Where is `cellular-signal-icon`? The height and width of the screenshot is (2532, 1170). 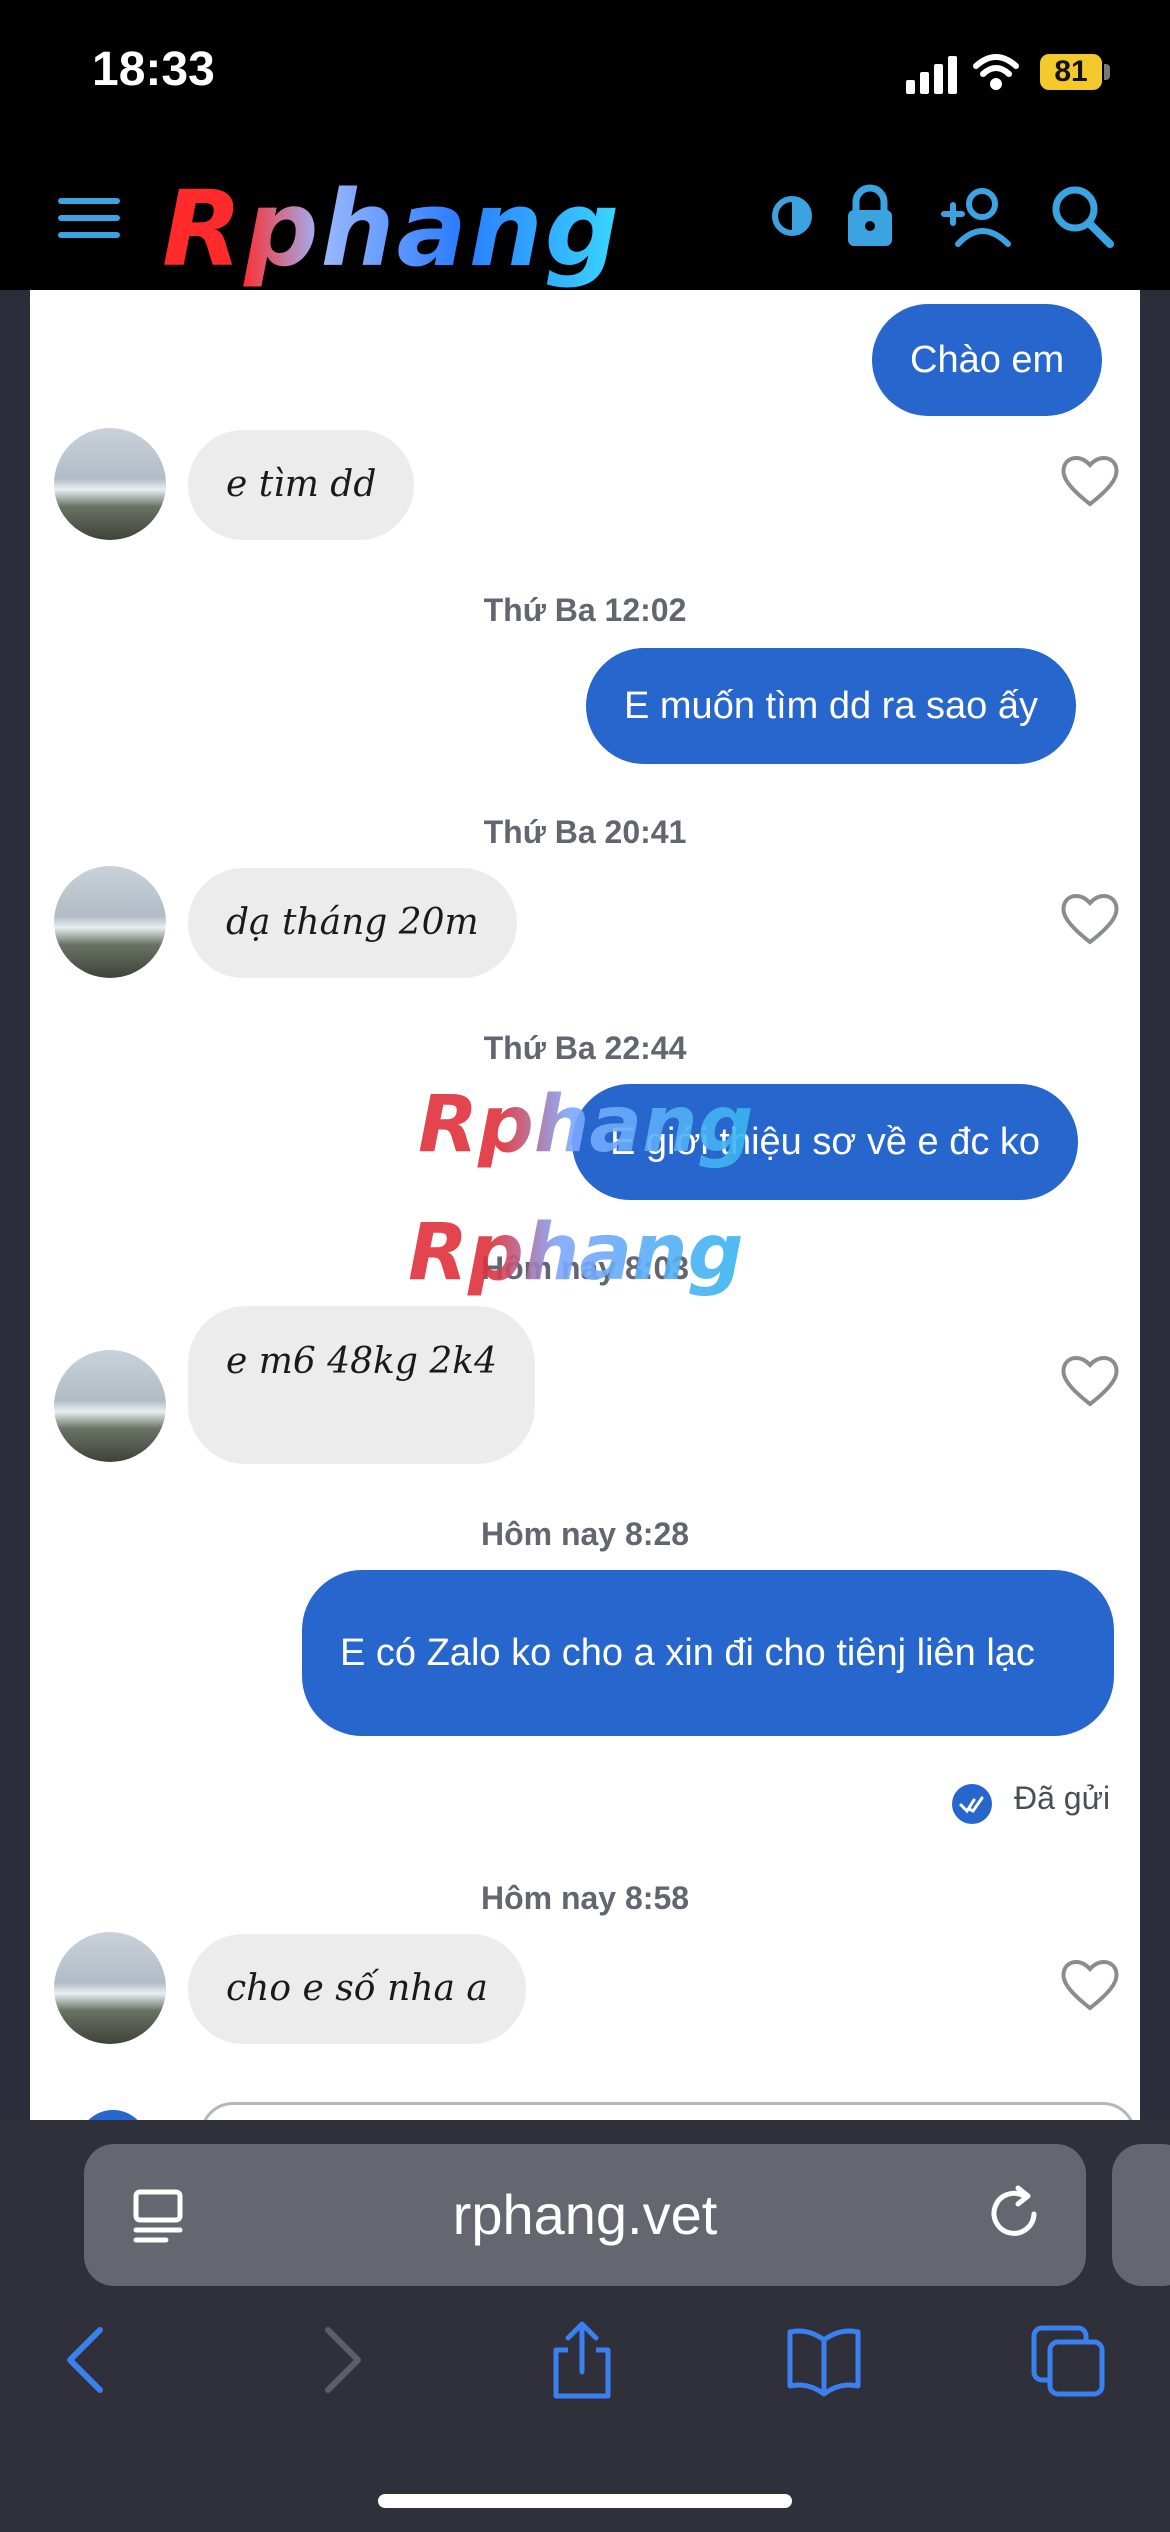 cellular-signal-icon is located at coordinates (931, 75).